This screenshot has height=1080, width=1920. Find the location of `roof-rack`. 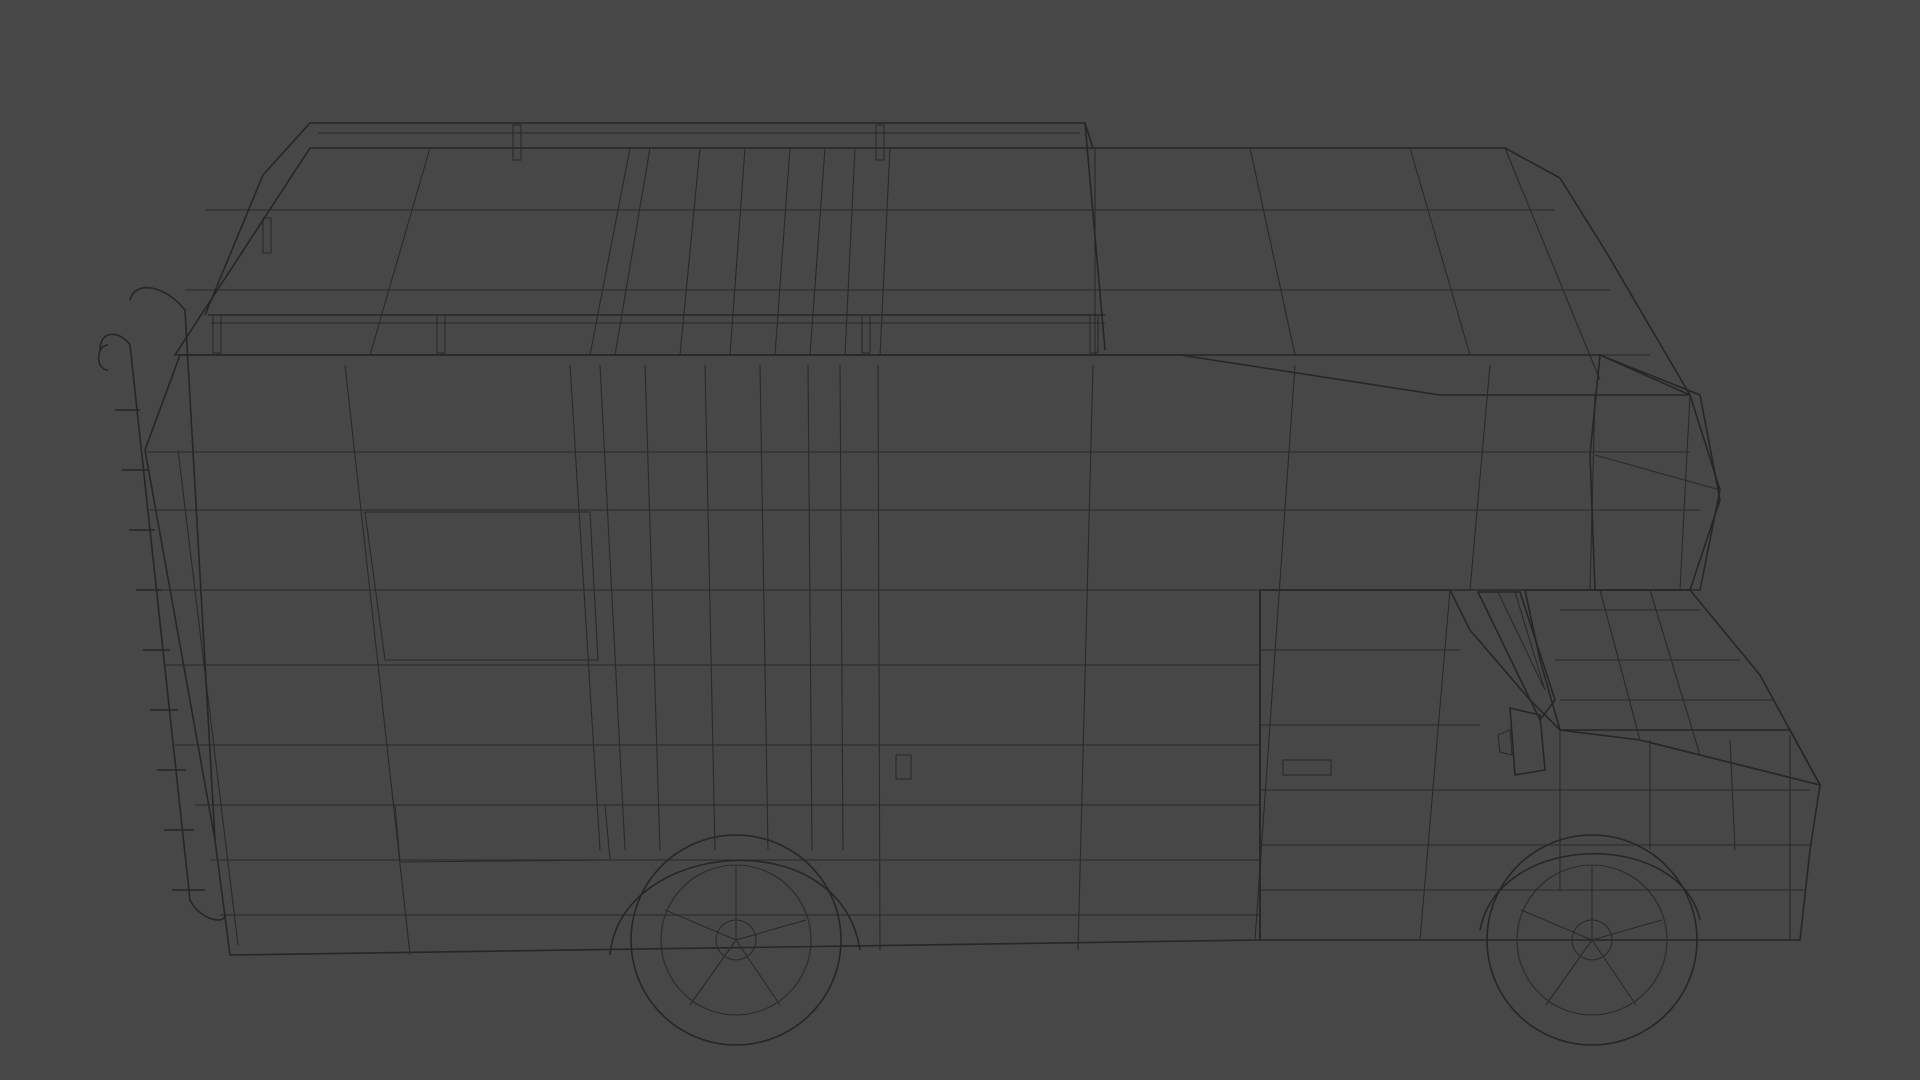

roof-rack is located at coordinates (655, 238).